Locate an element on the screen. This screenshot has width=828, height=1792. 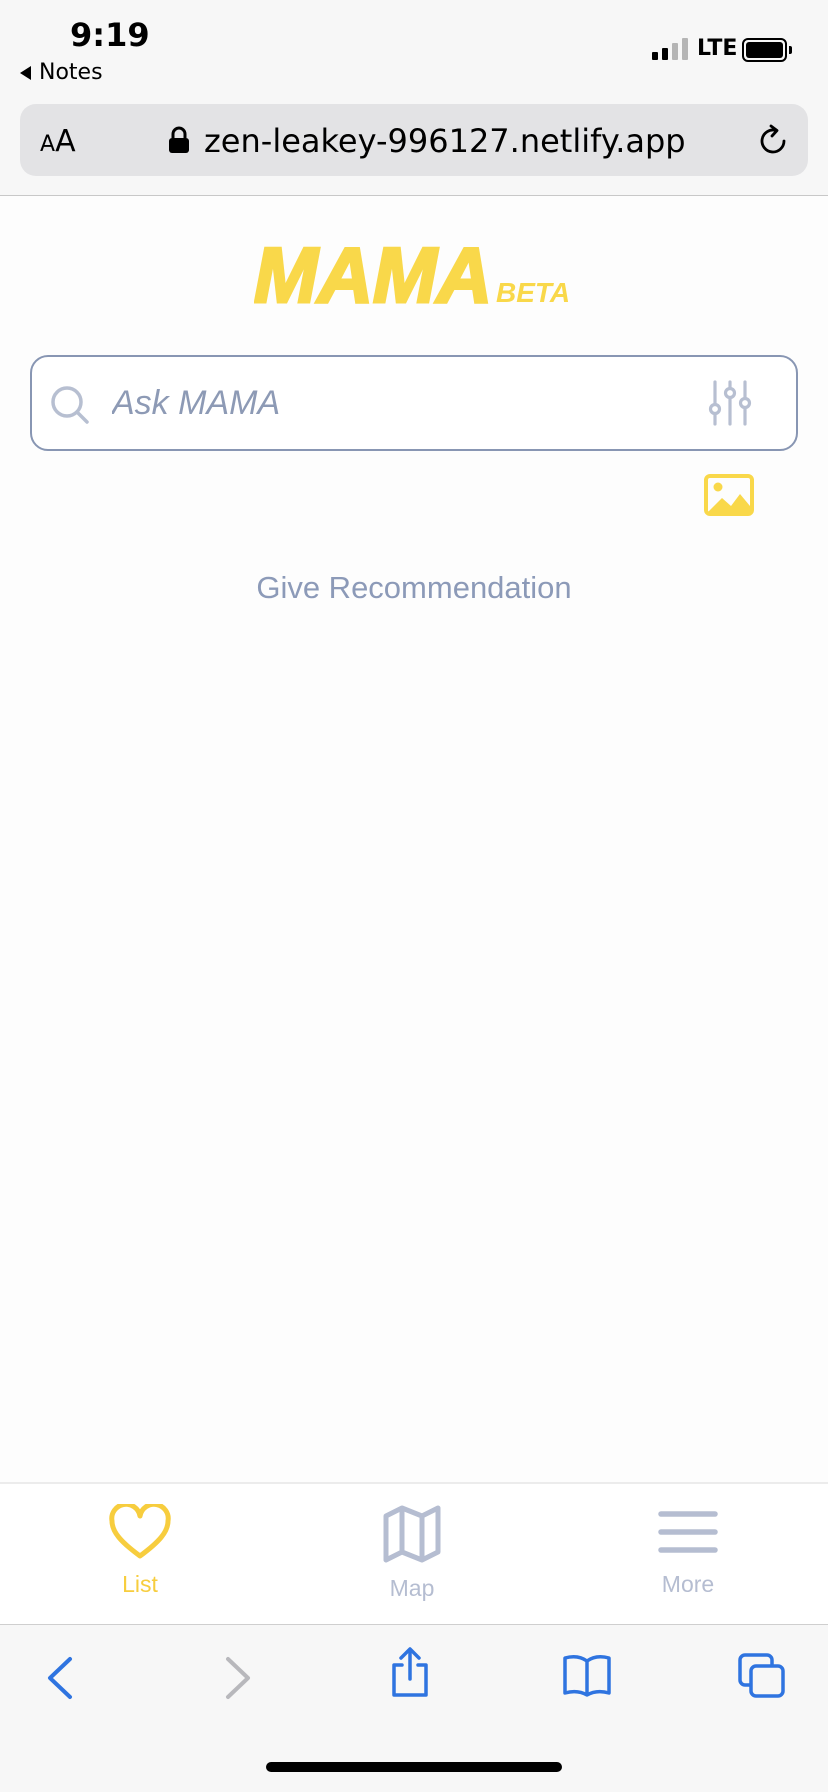
battery-icon is located at coordinates (767, 50).